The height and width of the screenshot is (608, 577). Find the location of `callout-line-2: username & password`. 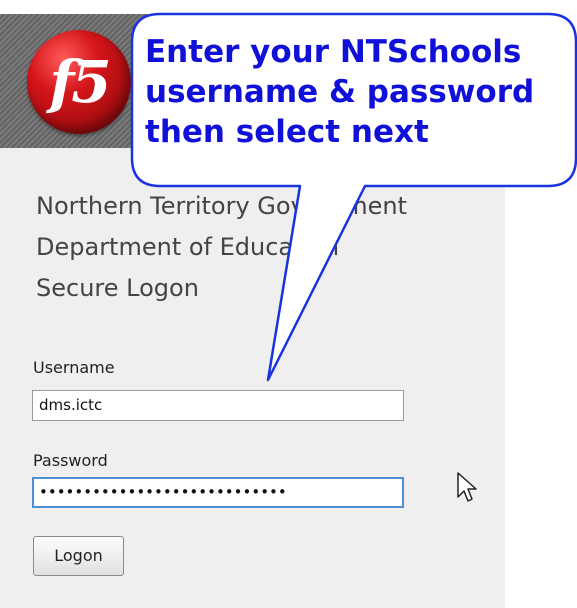

callout-line-2: username & password is located at coordinates (340, 92).